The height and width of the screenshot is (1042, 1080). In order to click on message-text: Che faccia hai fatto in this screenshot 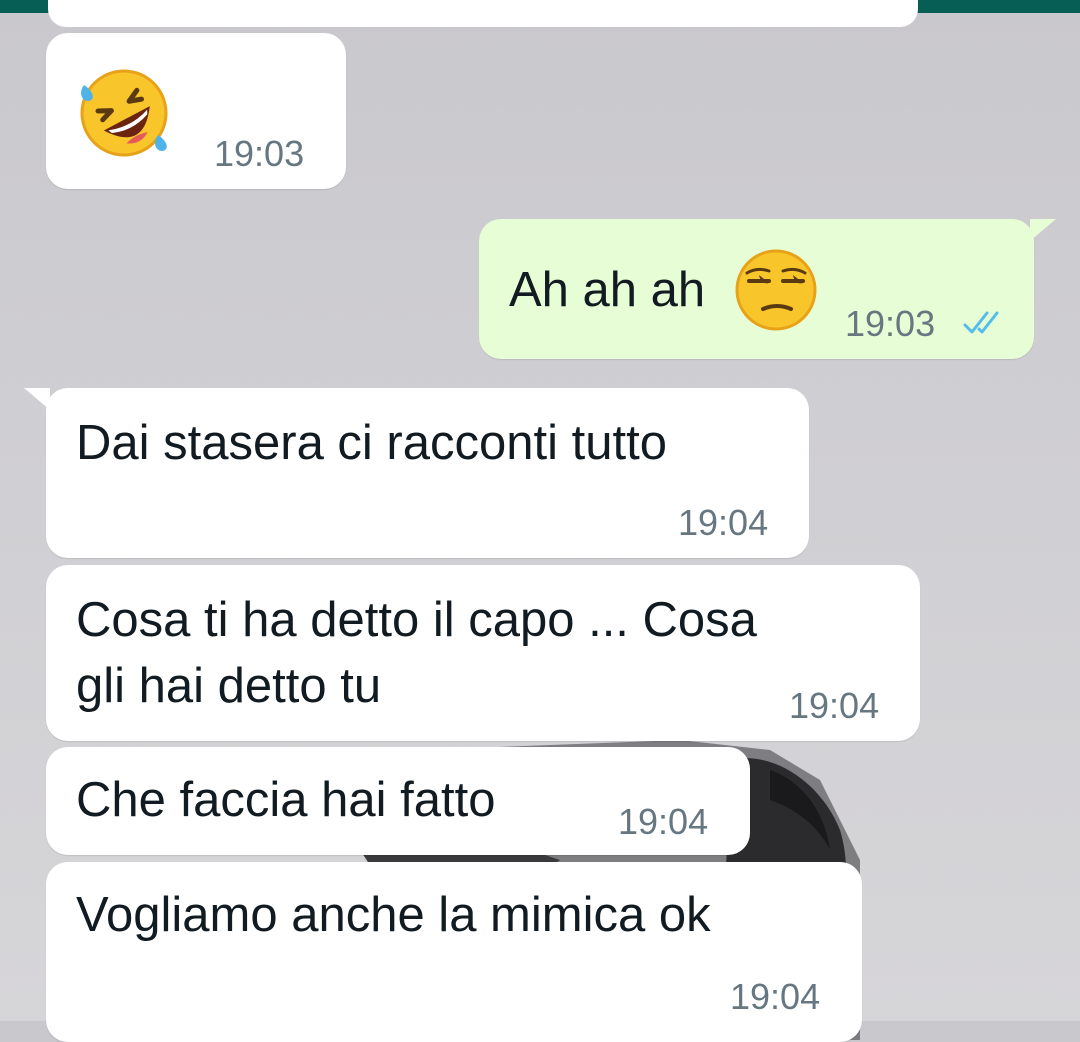, I will do `click(286, 800)`.